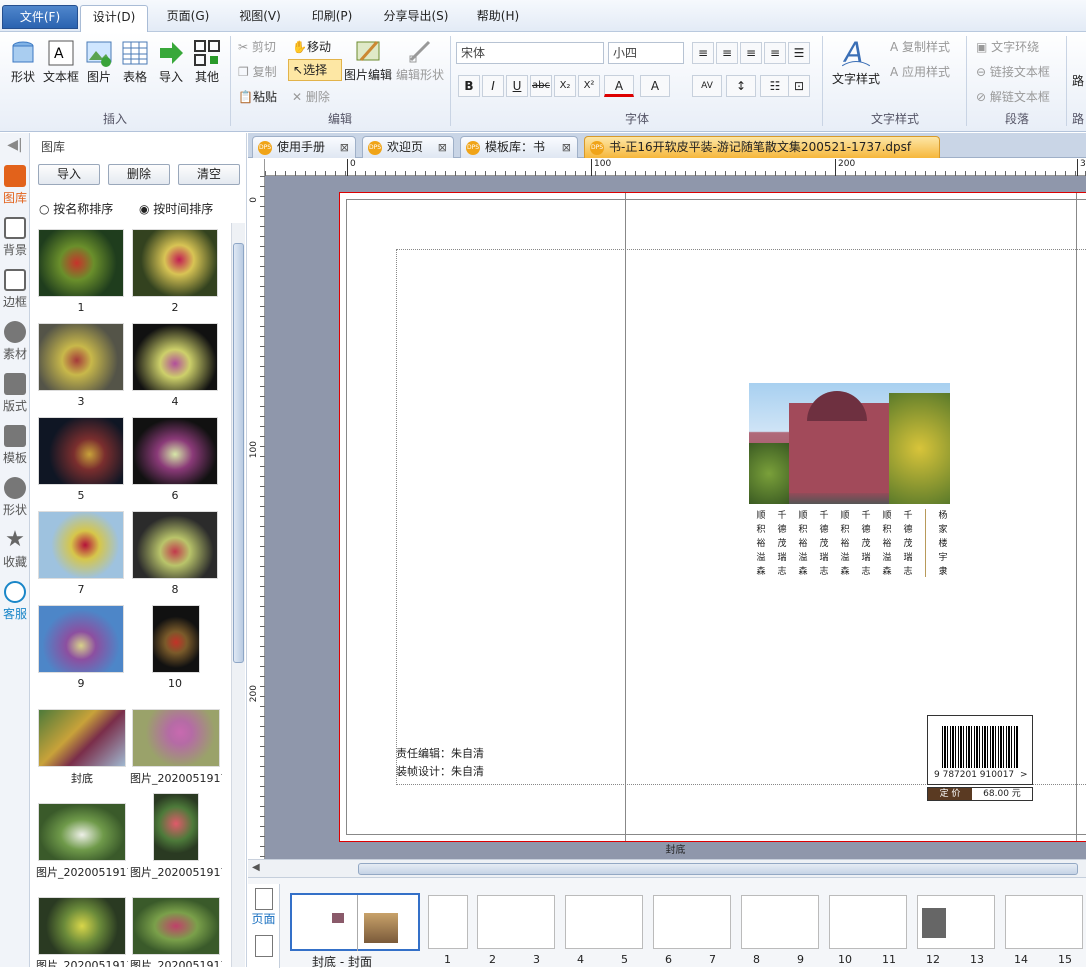 The width and height of the screenshot is (1086, 970). What do you see at coordinates (69, 174) in the screenshot?
I see `gallery-import-button: 导入` at bounding box center [69, 174].